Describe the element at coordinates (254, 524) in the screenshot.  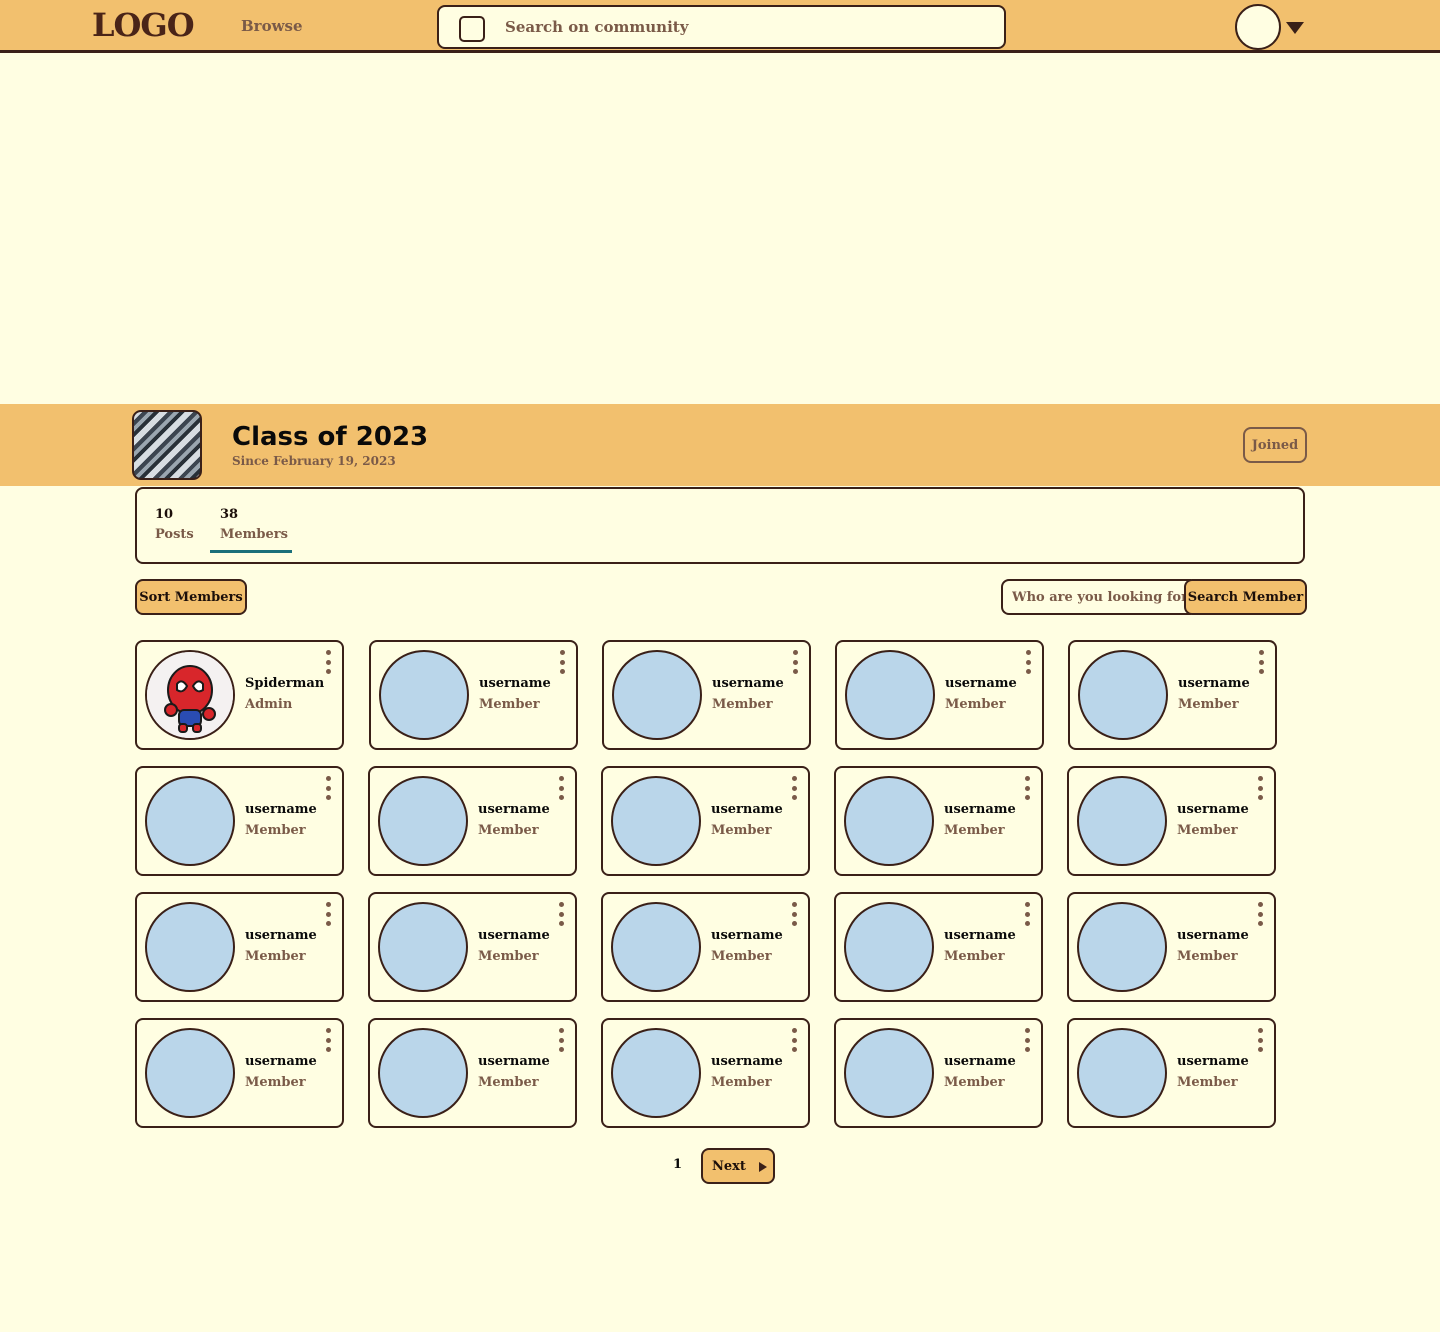
I see `tab-members: 38 Members` at that location.